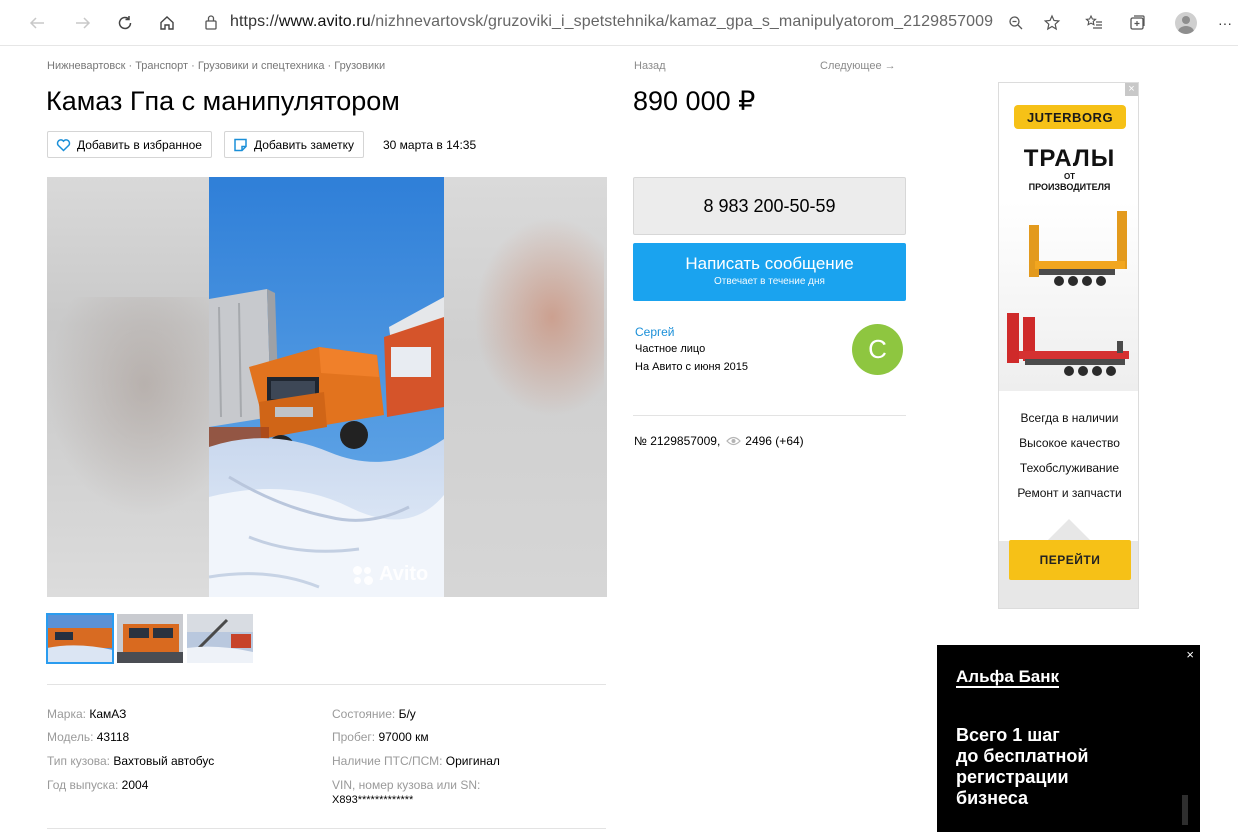 This screenshot has height=832, width=1238. Describe the element at coordinates (135, 785) in the screenshot. I see `param-year-value: 2004` at that location.